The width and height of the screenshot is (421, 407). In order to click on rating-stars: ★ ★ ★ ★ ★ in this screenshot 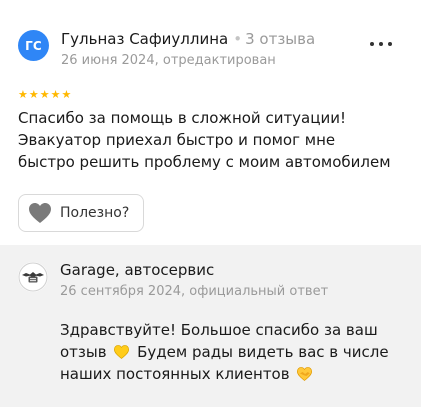, I will do `click(44, 94)`.